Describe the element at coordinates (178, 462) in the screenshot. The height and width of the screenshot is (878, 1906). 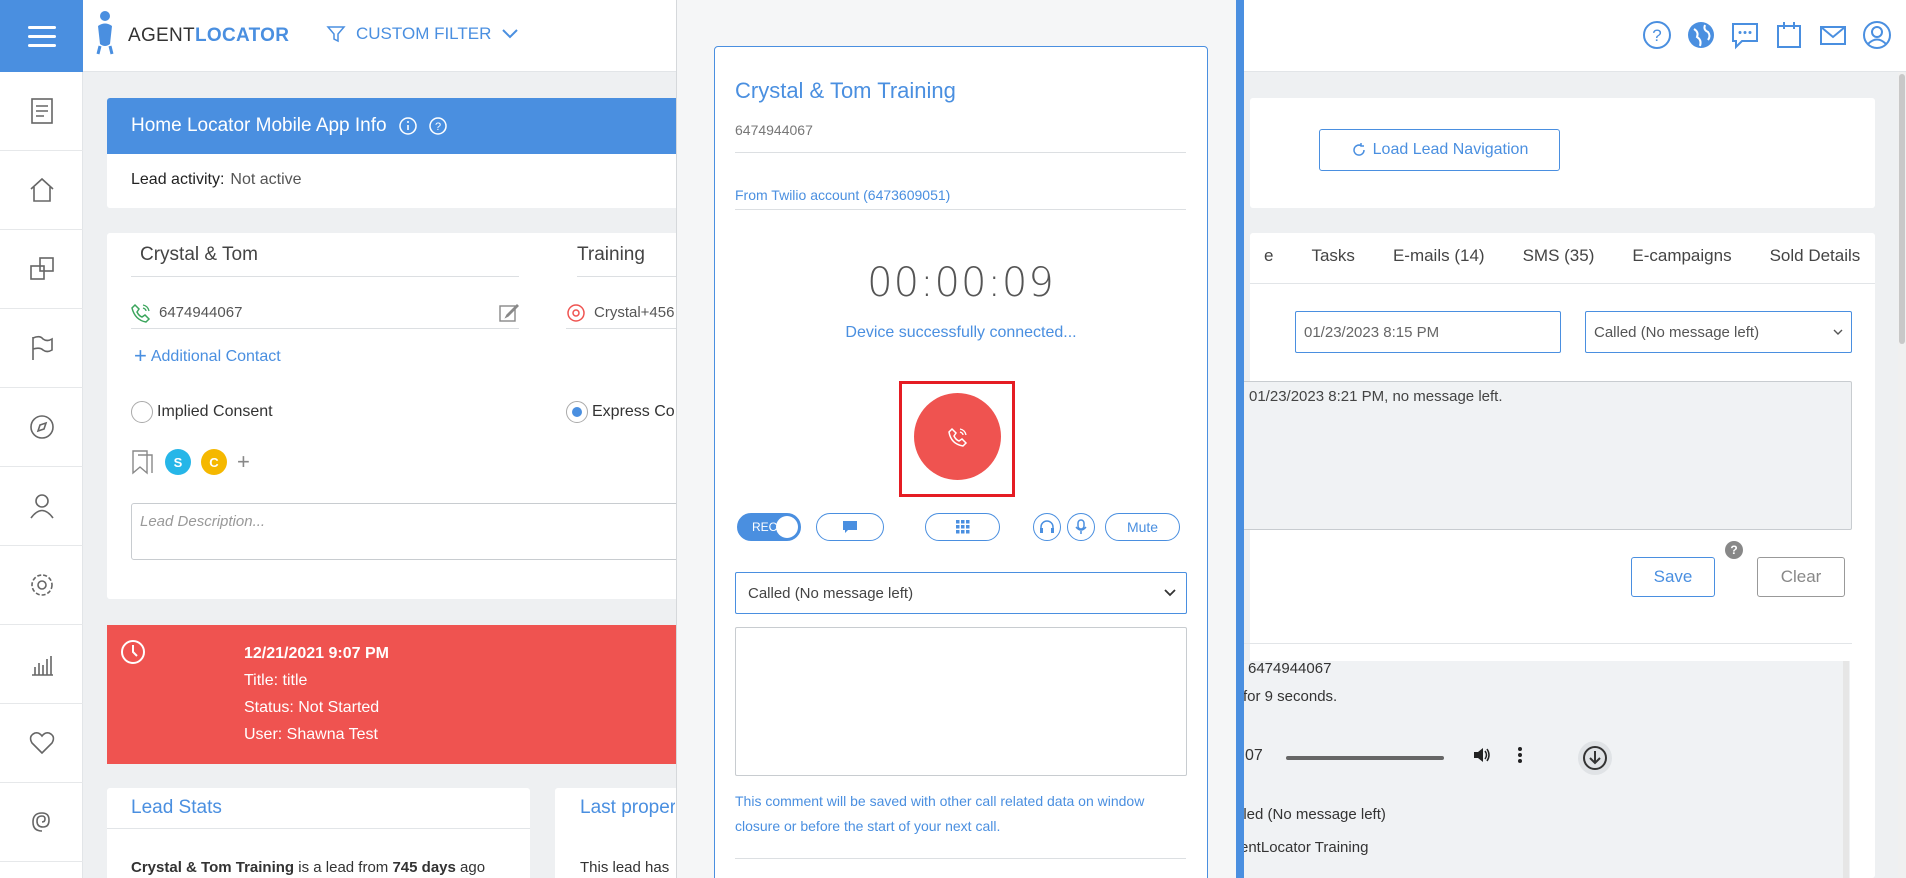
I see `tag-s: S` at that location.